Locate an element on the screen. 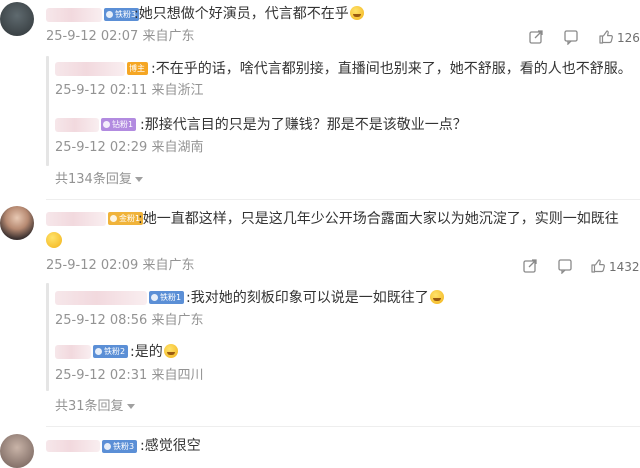  fan-badge-label: 钻粉1 is located at coordinates (123, 124).